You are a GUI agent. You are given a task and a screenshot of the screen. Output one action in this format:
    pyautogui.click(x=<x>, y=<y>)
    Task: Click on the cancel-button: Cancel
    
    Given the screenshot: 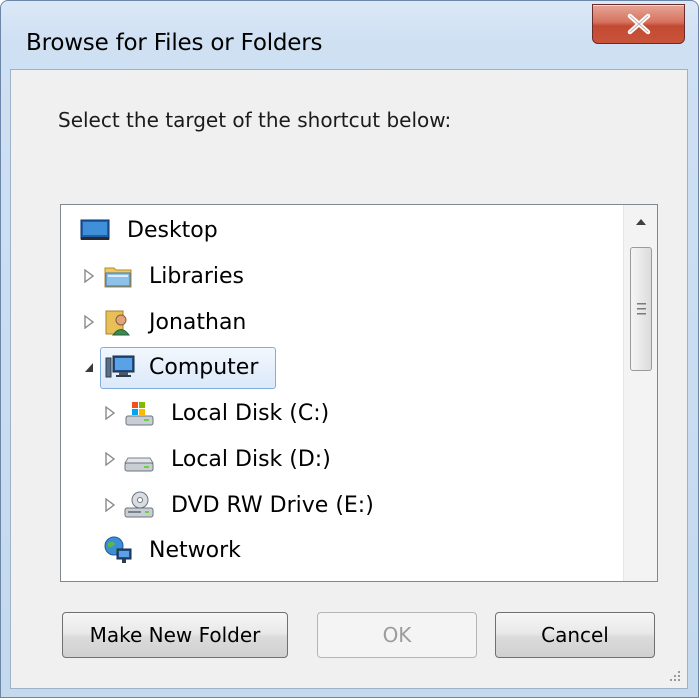 What is the action you would take?
    pyautogui.click(x=575, y=635)
    